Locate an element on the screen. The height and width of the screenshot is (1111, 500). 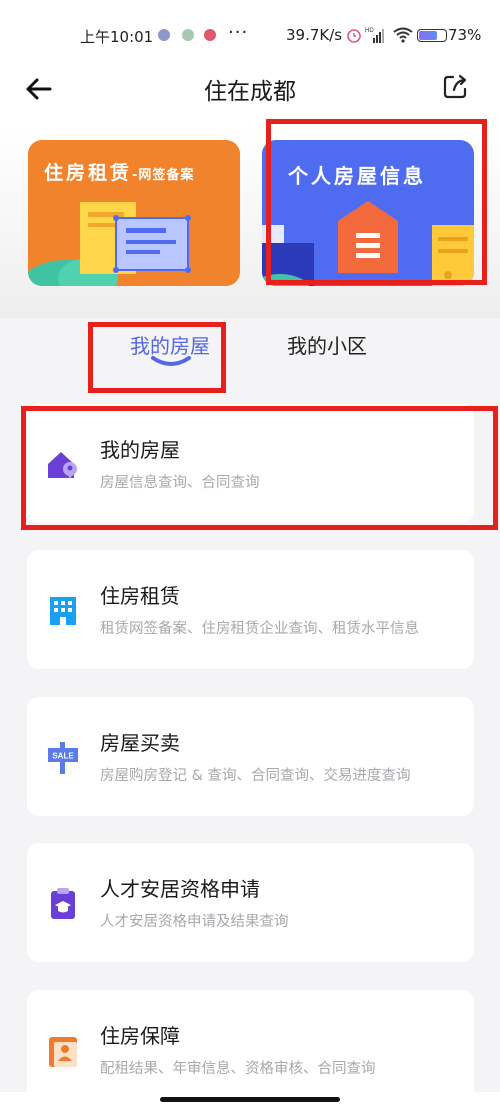
rental-banner: 住房租赁-网签备案 is located at coordinates (134, 213).